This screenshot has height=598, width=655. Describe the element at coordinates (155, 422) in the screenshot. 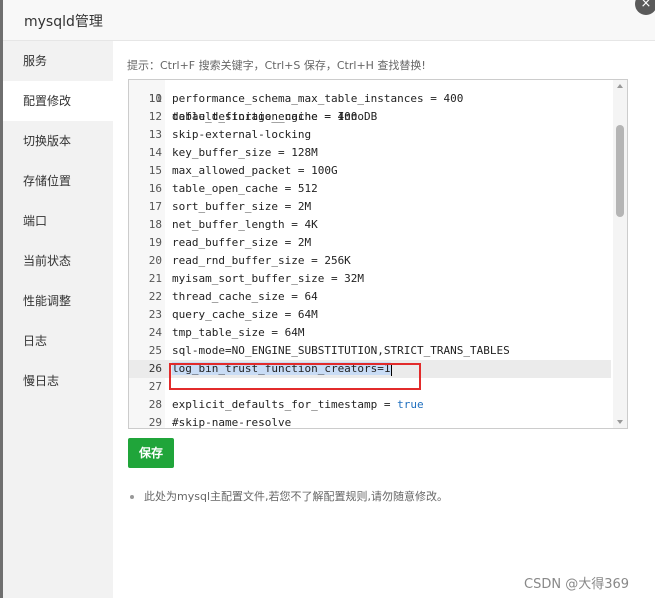

I see `line-number: 29` at that location.